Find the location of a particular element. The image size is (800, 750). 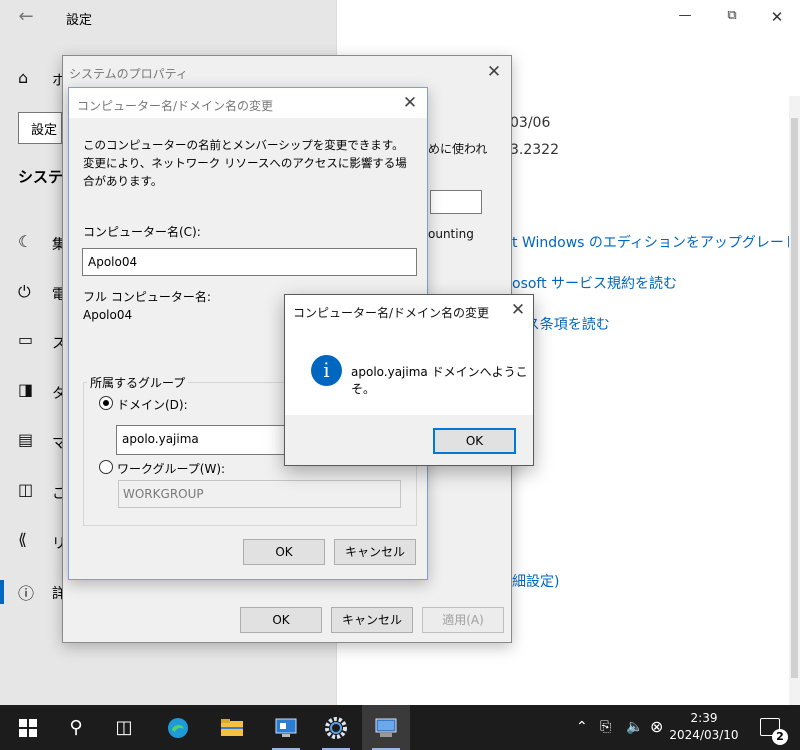

show-hidden-icons-icon: ⌃ is located at coordinates (582, 727).